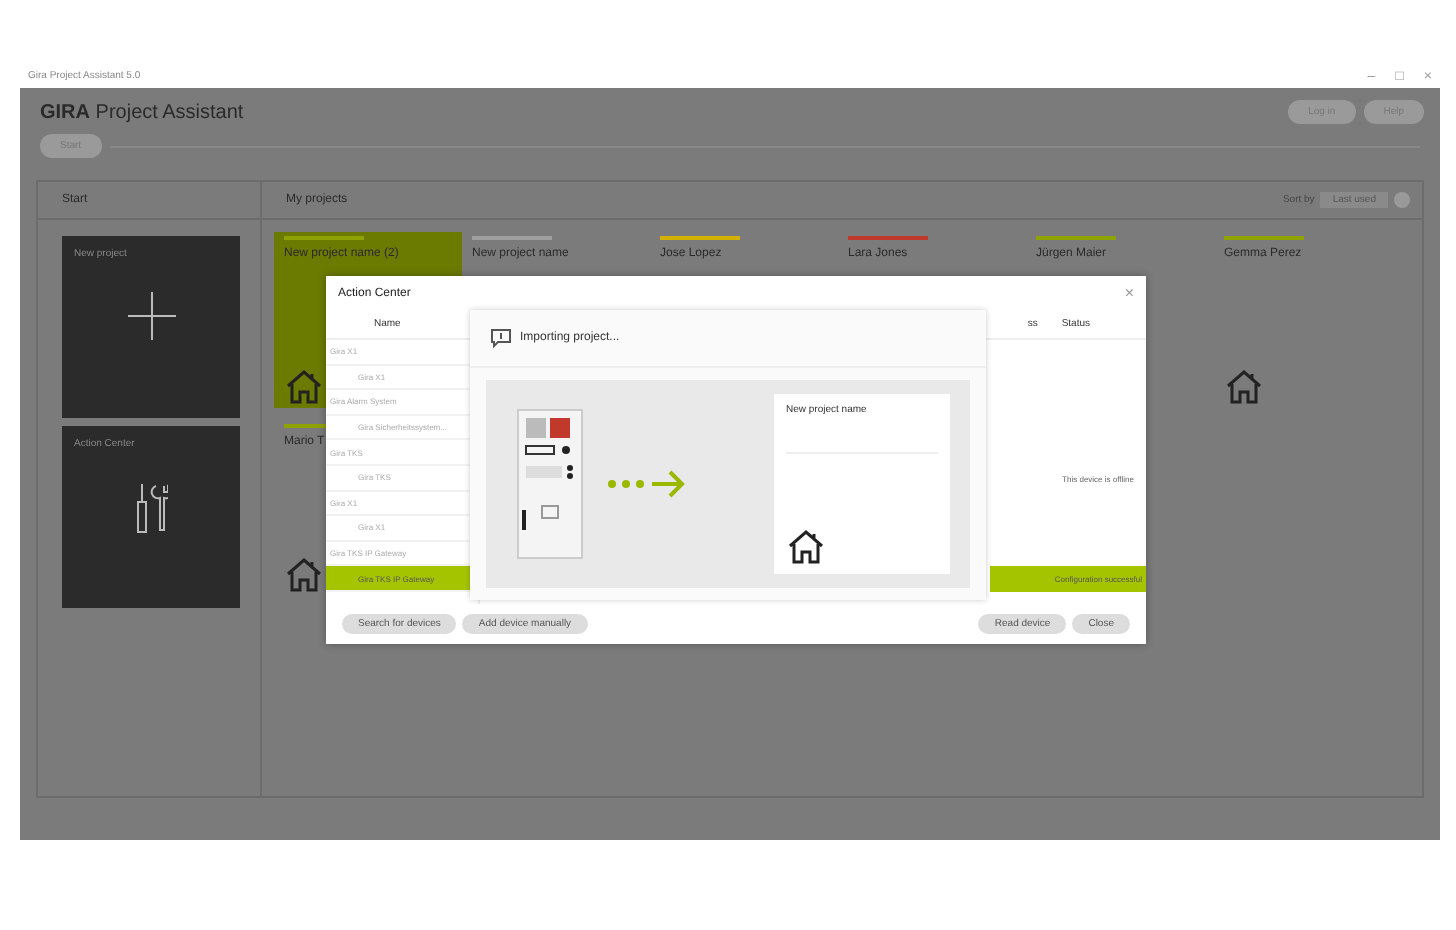 This screenshot has width=1456, height=930. Describe the element at coordinates (142, 112) in the screenshot. I see `app-logo: GIRA Project Assistant` at that location.